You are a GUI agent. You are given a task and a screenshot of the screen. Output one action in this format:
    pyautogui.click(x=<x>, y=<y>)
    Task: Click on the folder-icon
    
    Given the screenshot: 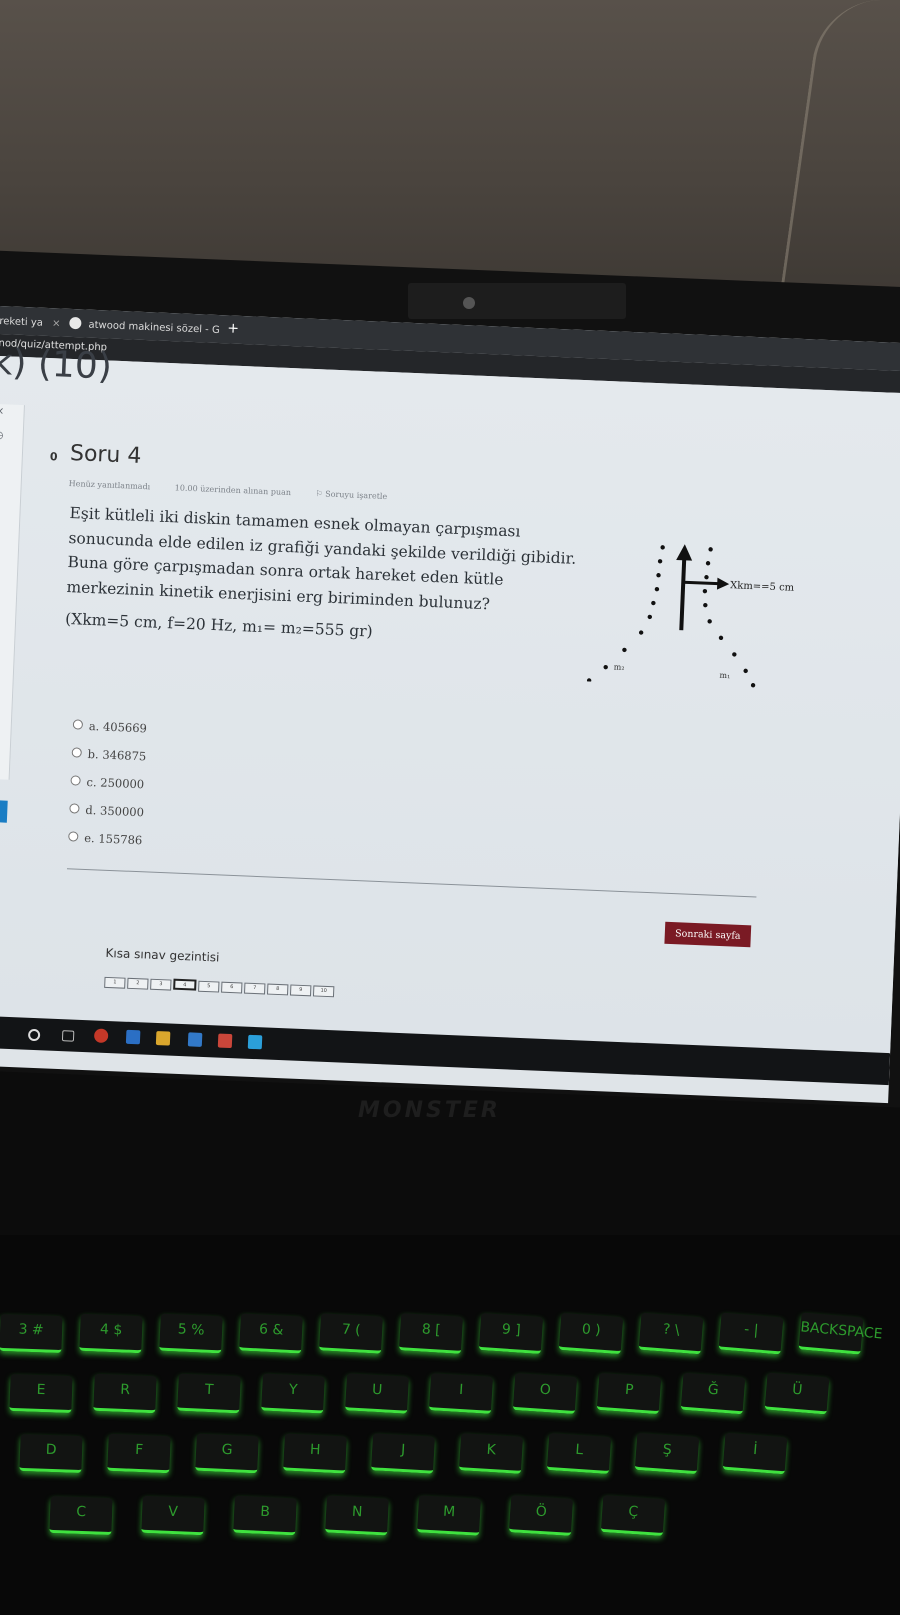 What is the action you would take?
    pyautogui.click(x=163, y=1038)
    